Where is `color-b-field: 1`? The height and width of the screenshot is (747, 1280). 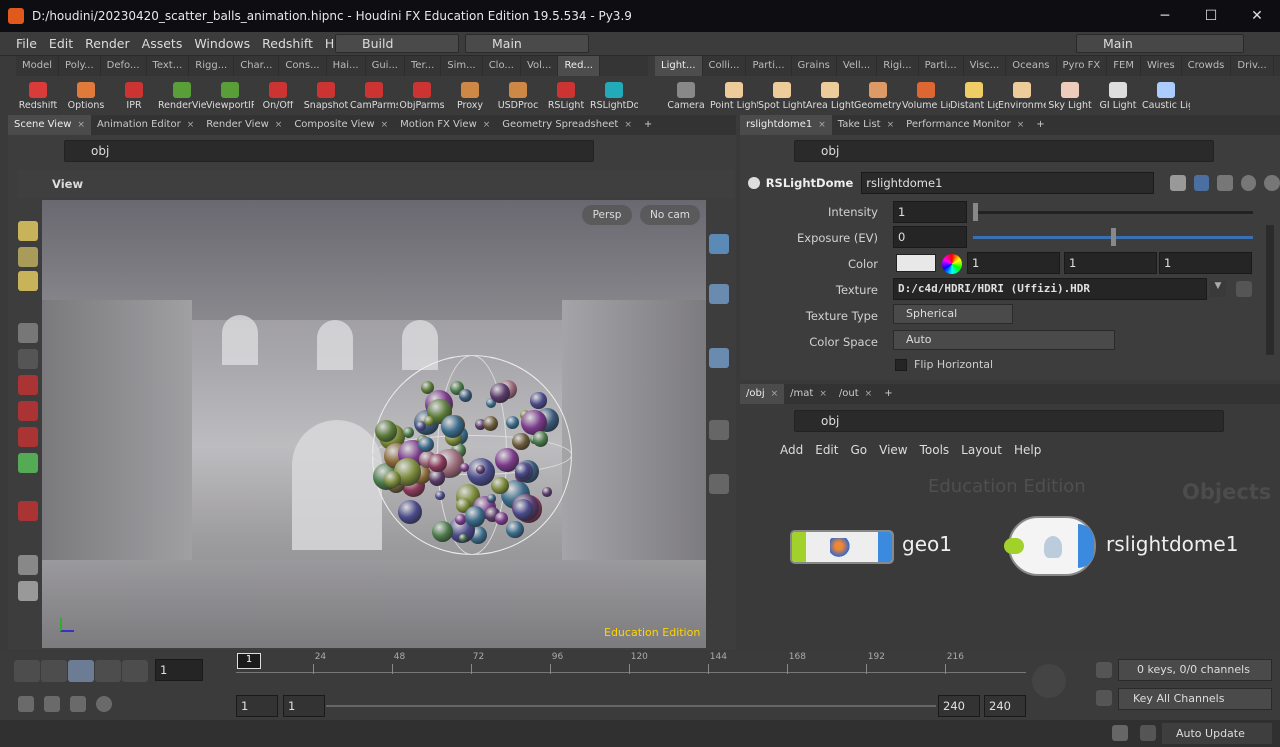
color-b-field: 1 is located at coordinates (1205, 263).